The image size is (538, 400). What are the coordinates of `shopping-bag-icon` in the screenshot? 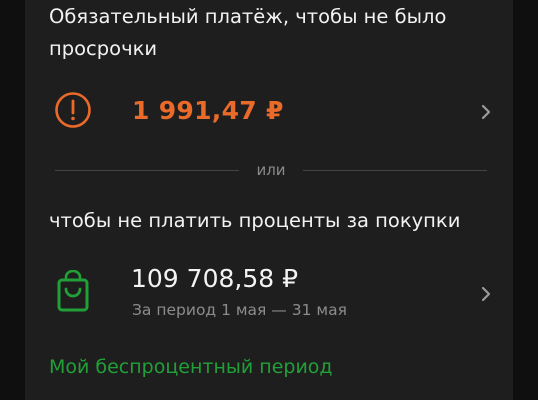 It's located at (73, 291).